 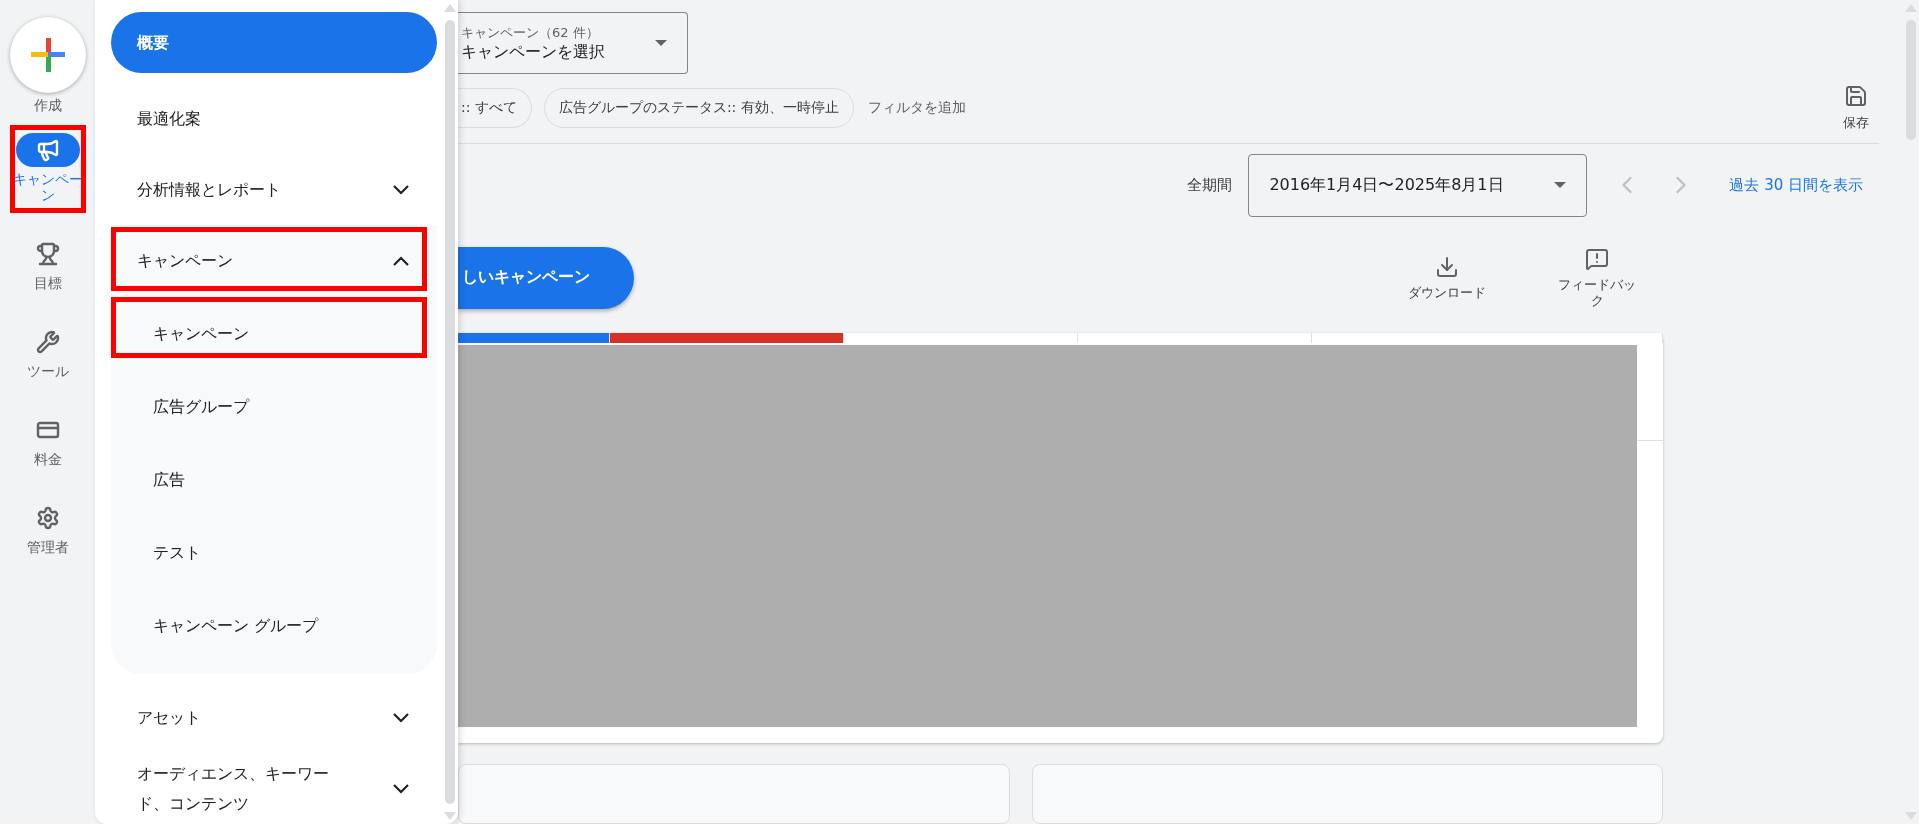 What do you see at coordinates (274, 334) in the screenshot?
I see `drawer-subitem: キャンペーン` at bounding box center [274, 334].